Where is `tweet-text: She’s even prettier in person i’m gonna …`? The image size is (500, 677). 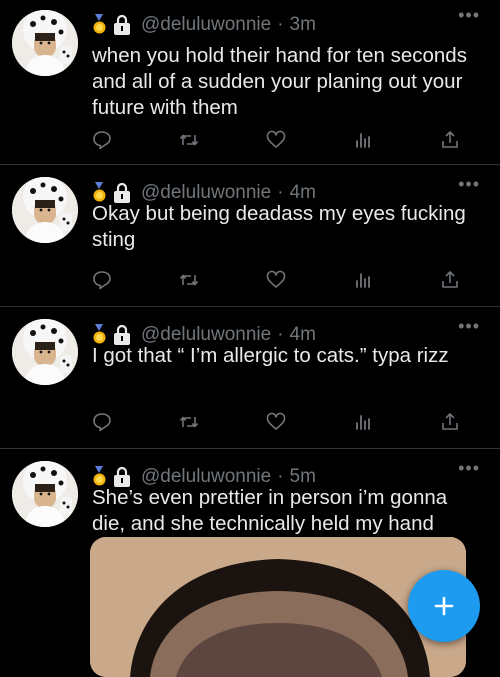
tweet-text: She’s even prettier in person i’m gonna … is located at coordinates (270, 510).